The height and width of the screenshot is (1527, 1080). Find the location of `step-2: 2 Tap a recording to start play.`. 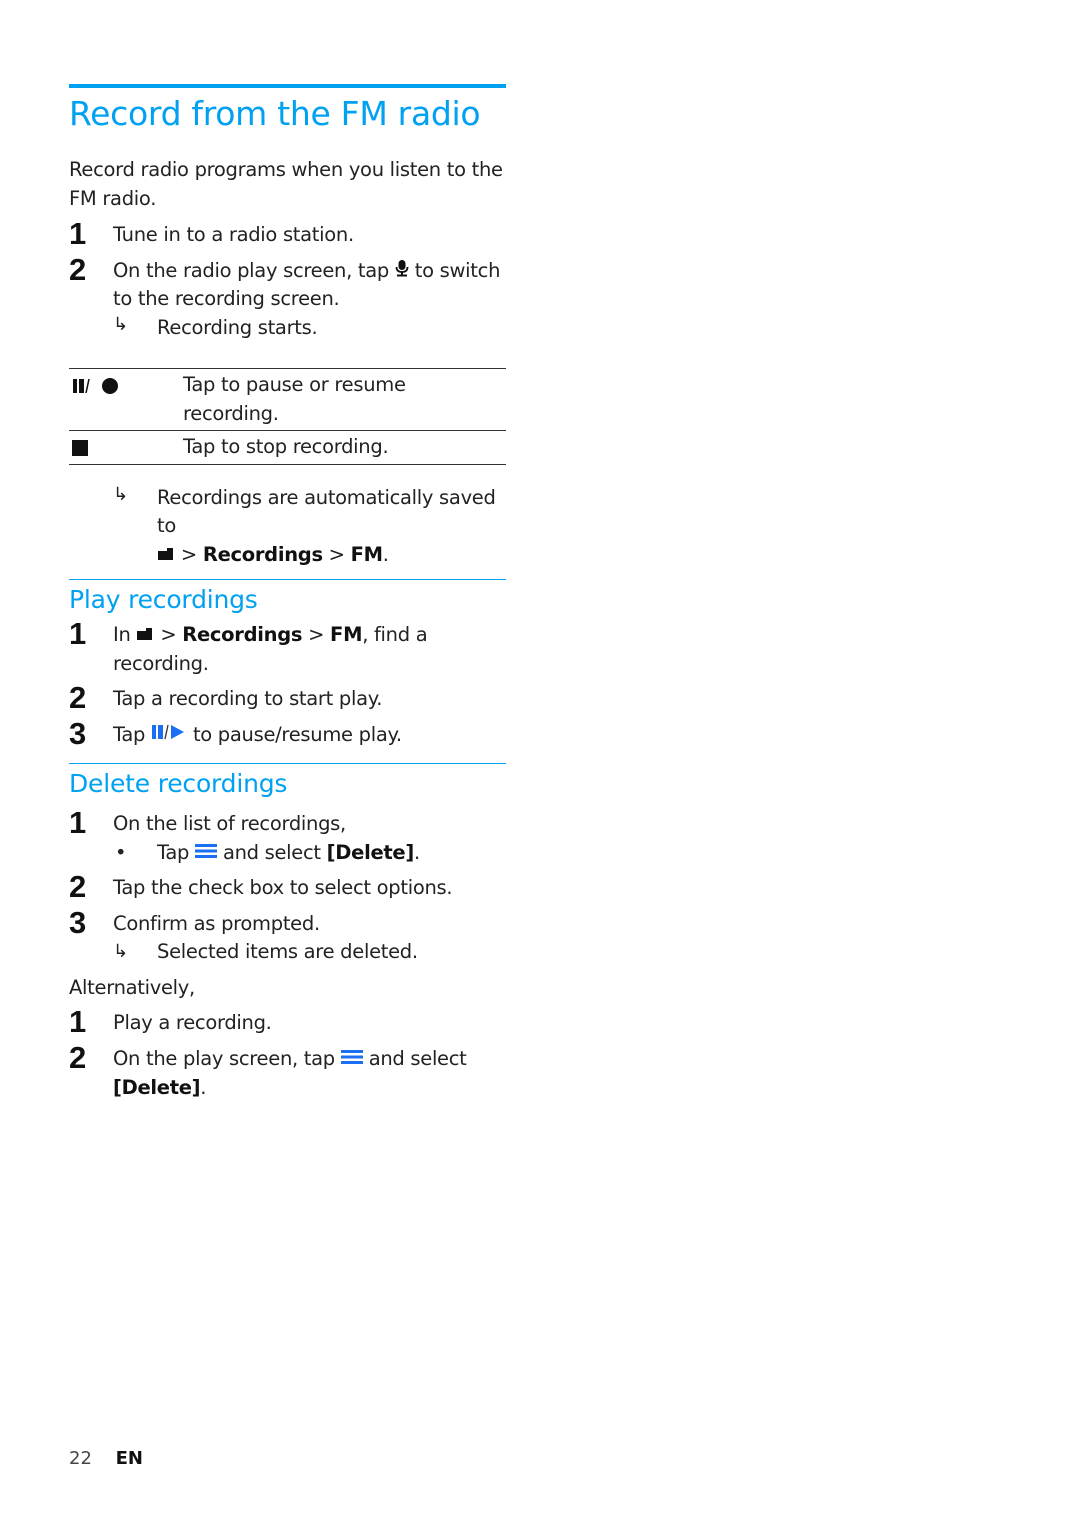

step-2: 2 Tap a recording to start play. is located at coordinates (287, 698).